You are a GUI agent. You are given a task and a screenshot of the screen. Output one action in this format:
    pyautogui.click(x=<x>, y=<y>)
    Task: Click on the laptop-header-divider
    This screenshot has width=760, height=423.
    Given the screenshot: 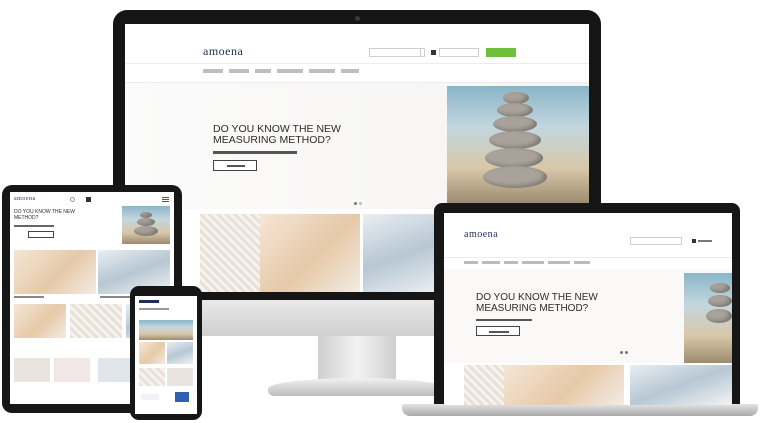 What is the action you would take?
    pyautogui.click(x=588, y=257)
    